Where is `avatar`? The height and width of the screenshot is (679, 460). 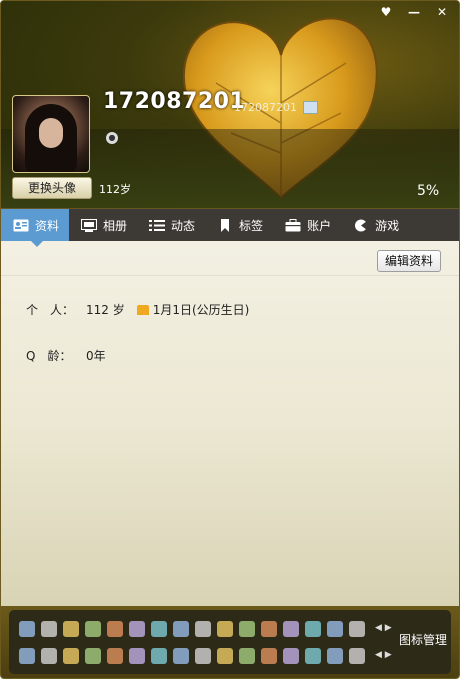
avatar is located at coordinates (51, 134).